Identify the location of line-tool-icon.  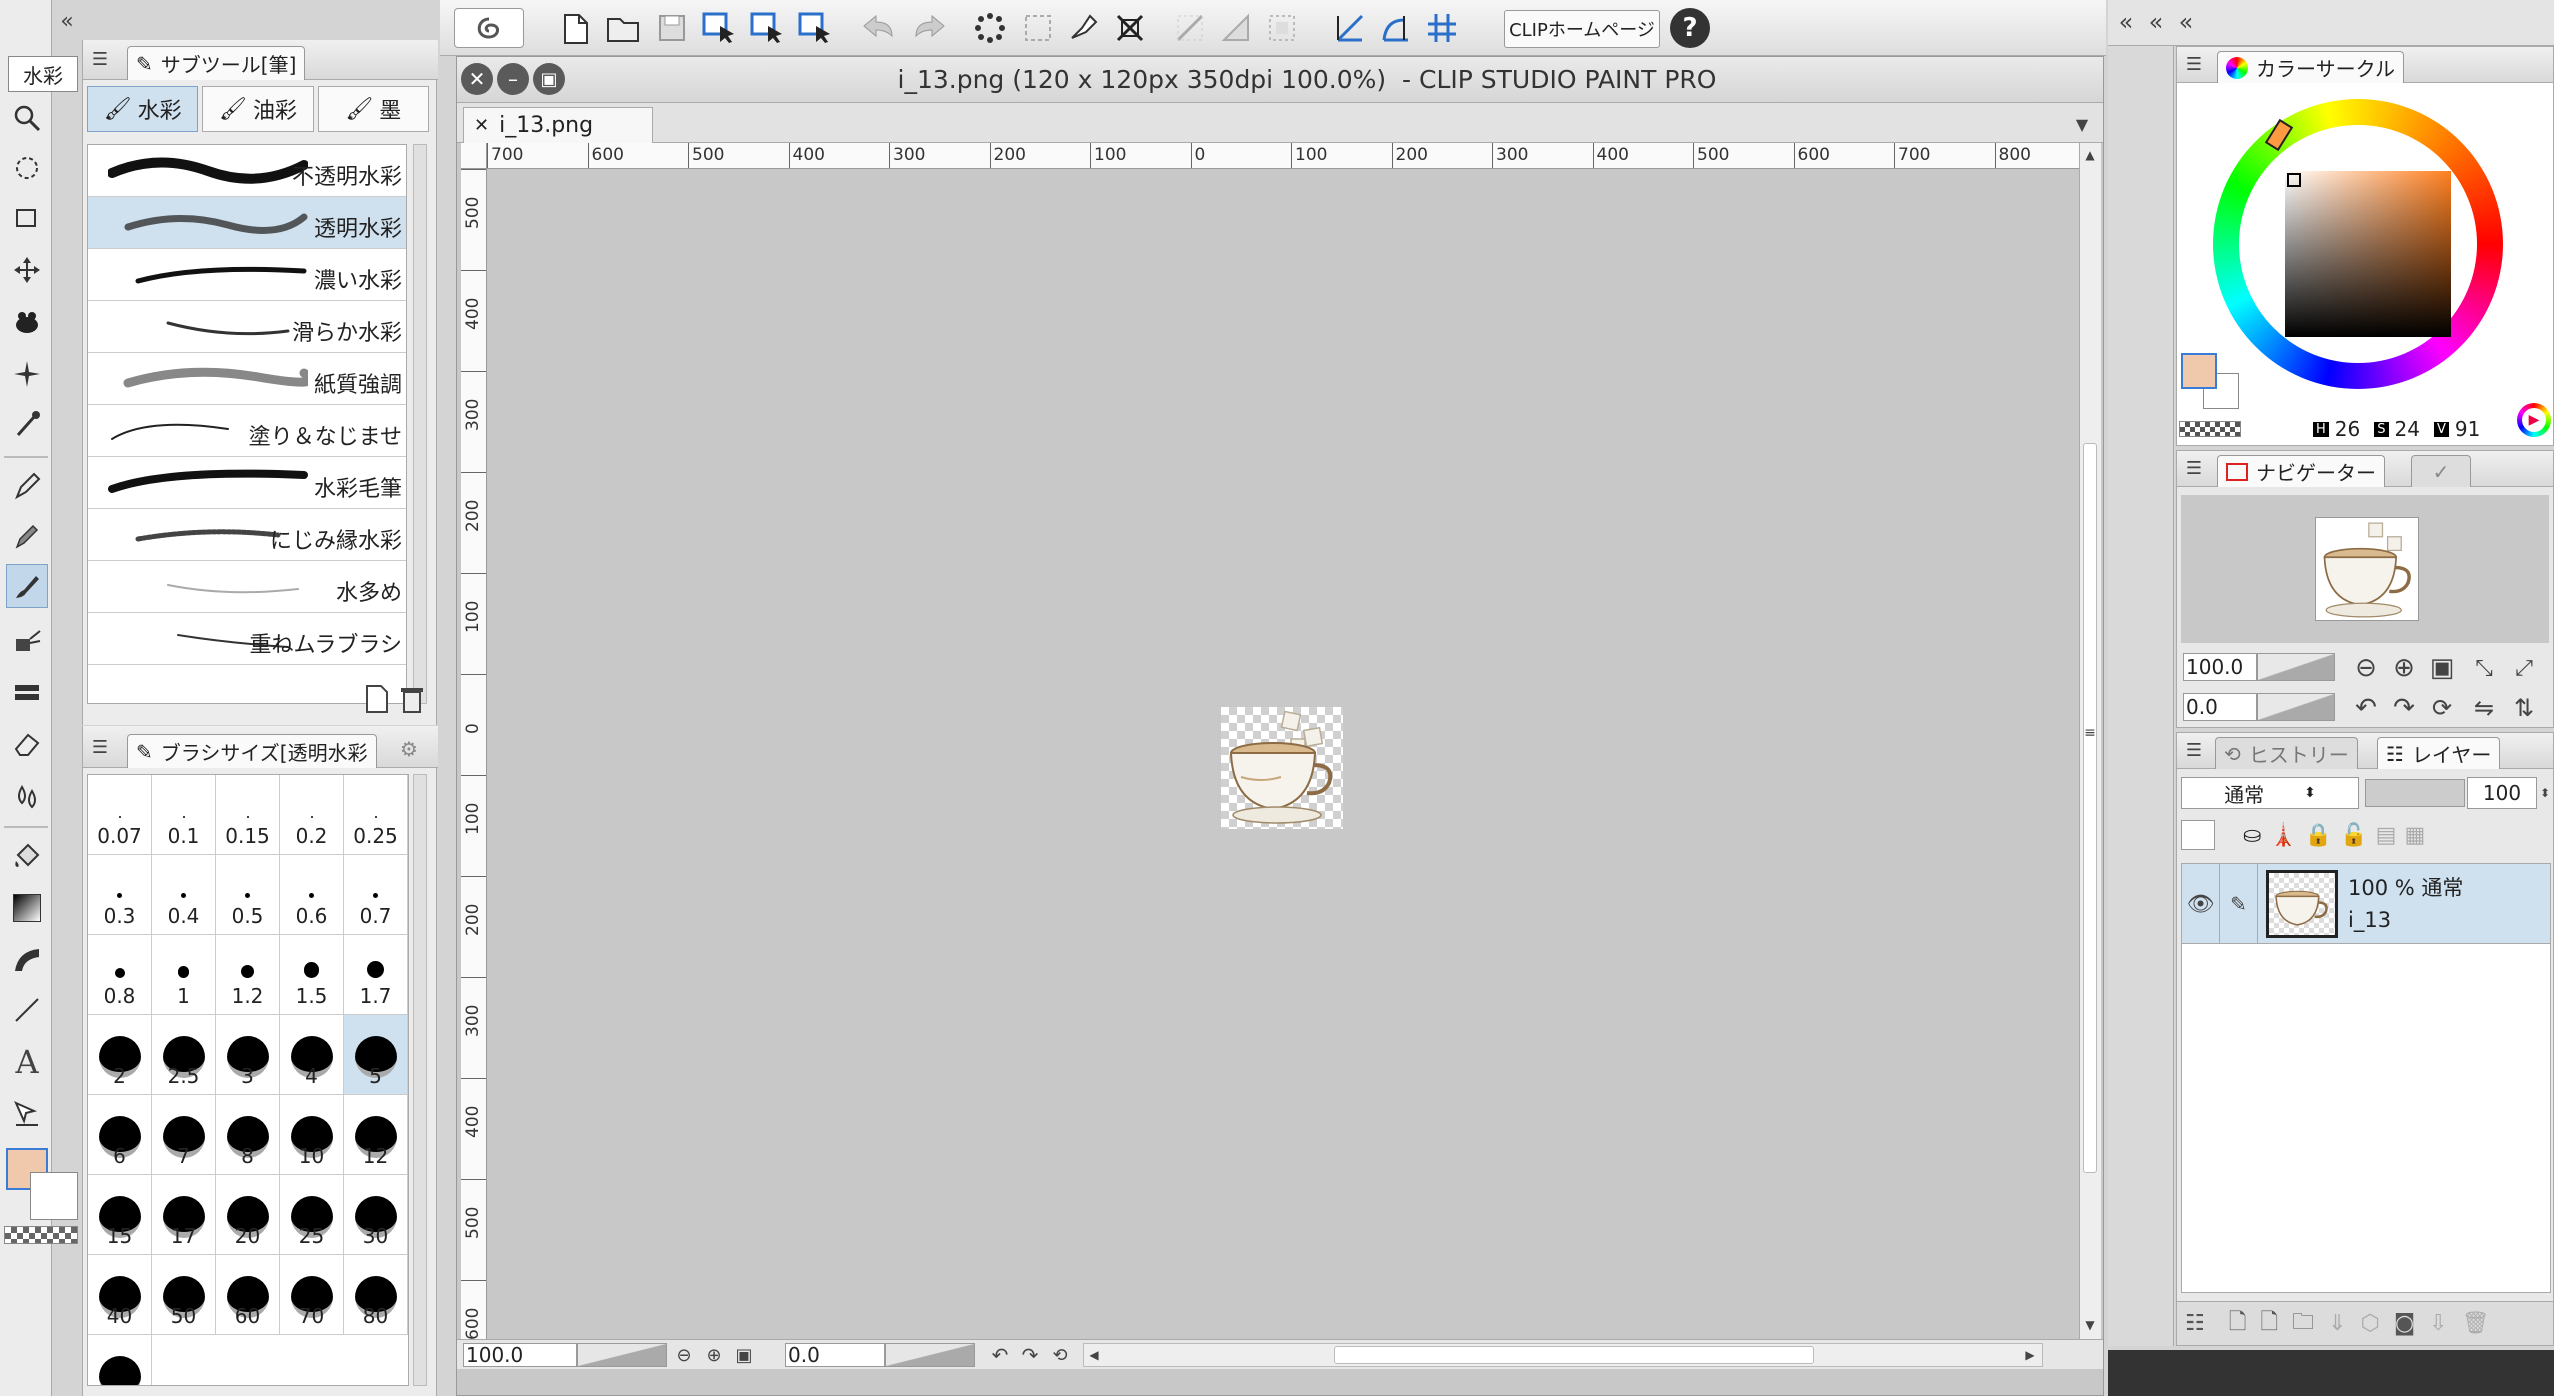
(27, 1010).